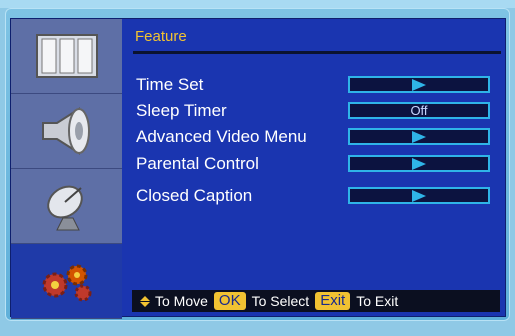 This screenshot has width=515, height=336. What do you see at coordinates (333, 301) in the screenshot?
I see `exit-key: Exit` at bounding box center [333, 301].